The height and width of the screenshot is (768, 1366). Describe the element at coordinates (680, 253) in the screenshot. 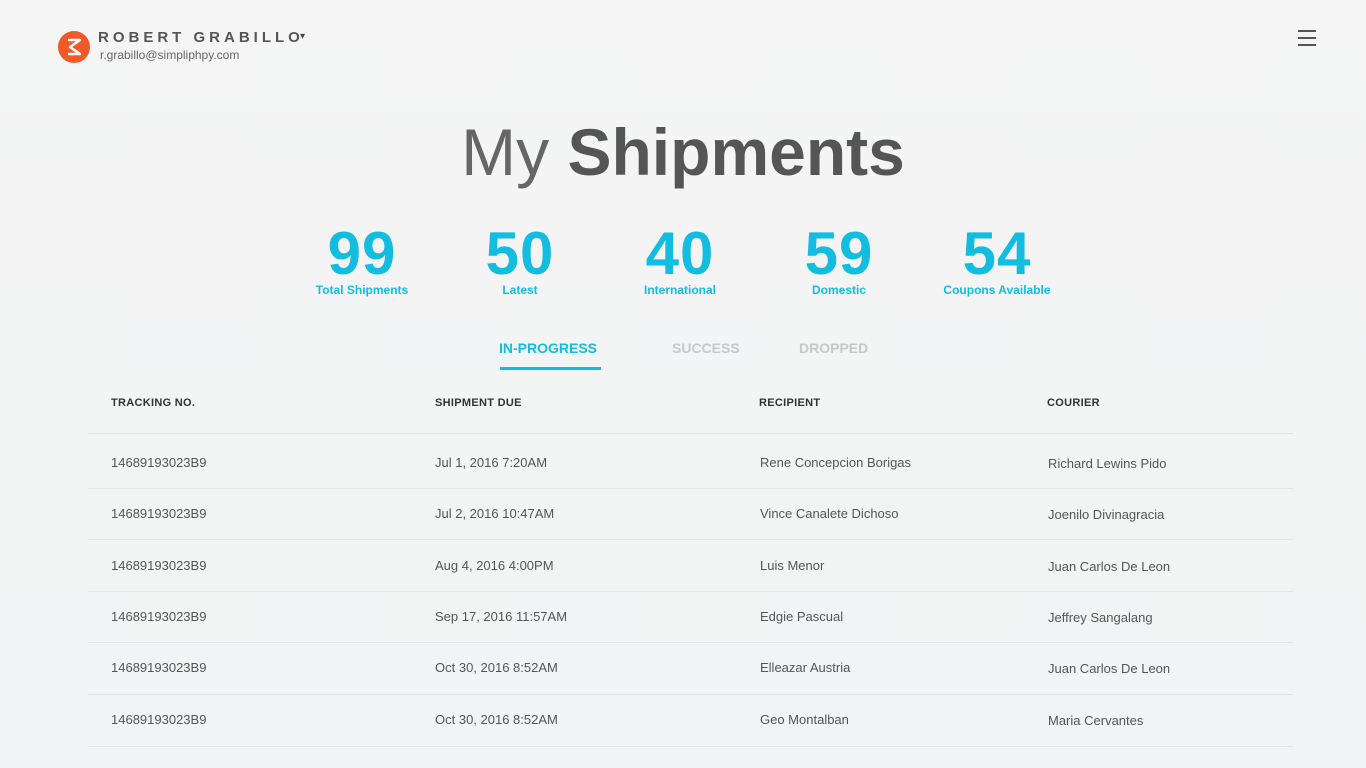

I see `stat-value: 40` at that location.